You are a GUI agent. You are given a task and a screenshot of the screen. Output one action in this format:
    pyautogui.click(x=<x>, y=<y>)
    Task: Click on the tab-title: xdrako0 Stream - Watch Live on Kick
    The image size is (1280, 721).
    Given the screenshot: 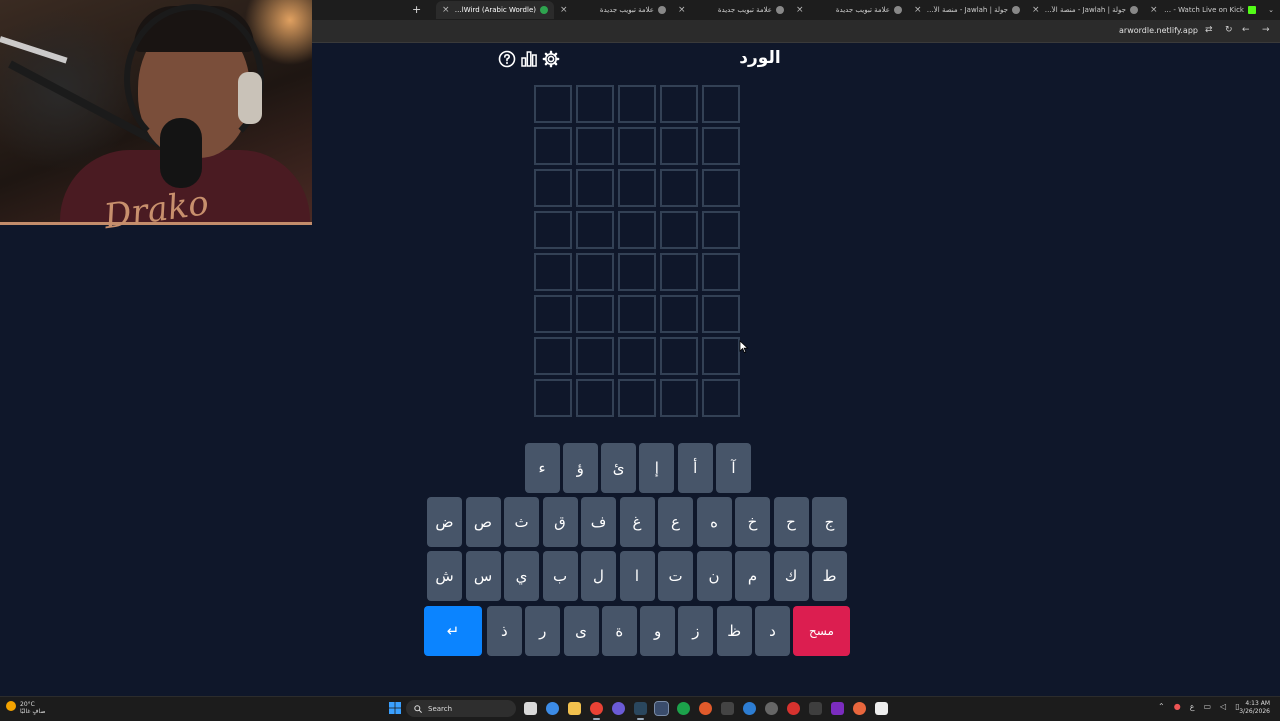 What is the action you would take?
    pyautogui.click(x=1203, y=10)
    